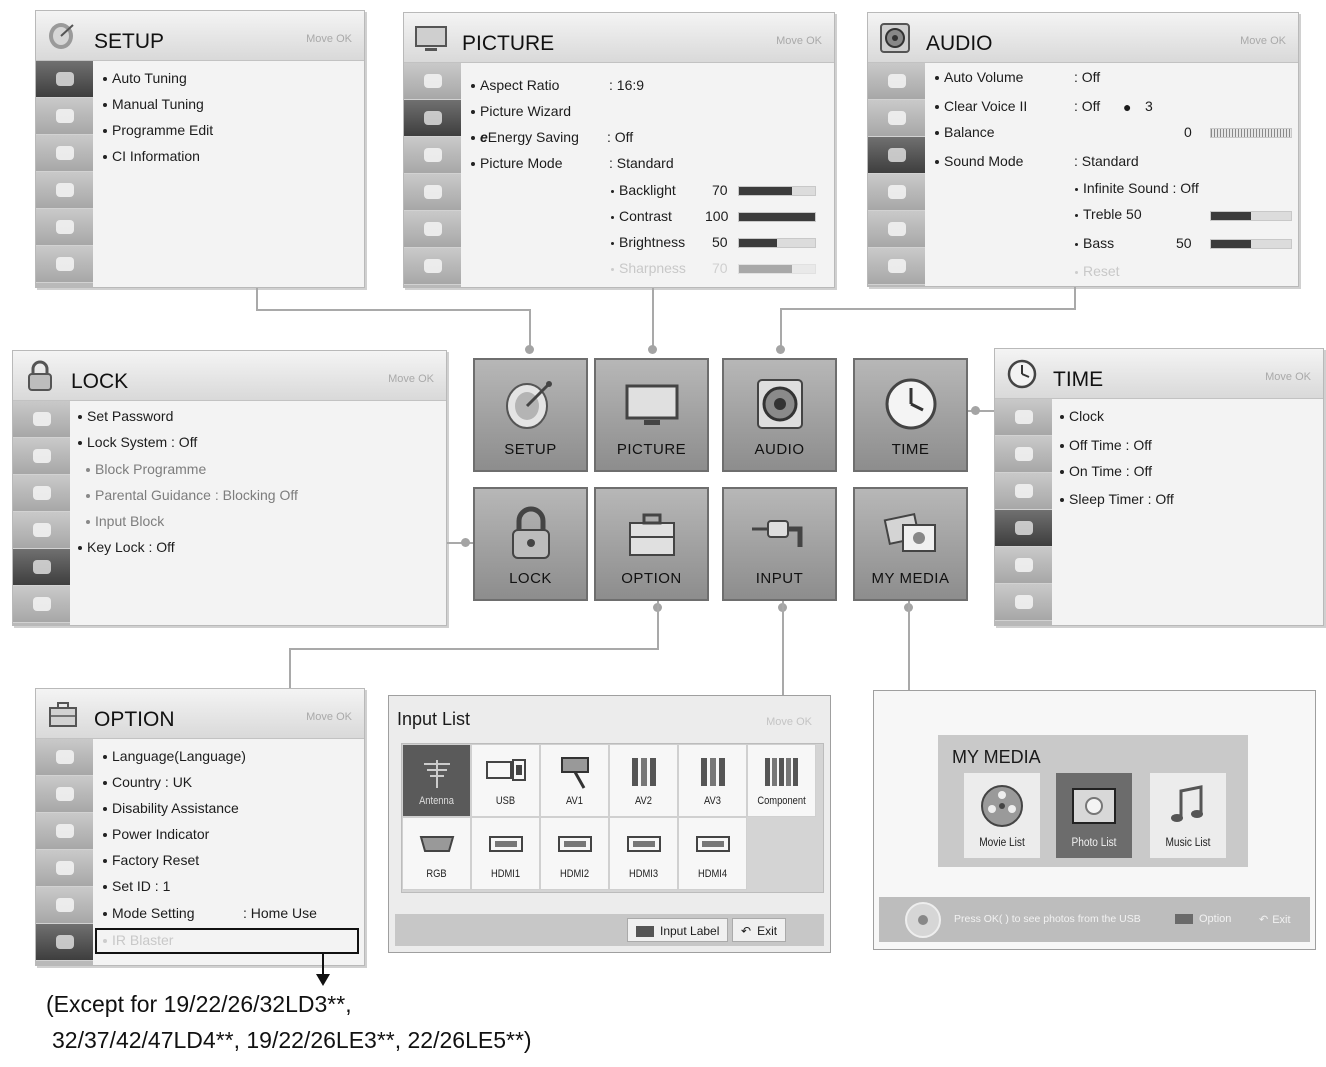 The height and width of the screenshot is (1067, 1326). What do you see at coordinates (151, 156) in the screenshot?
I see `setup-item-ci-information: CI Information` at bounding box center [151, 156].